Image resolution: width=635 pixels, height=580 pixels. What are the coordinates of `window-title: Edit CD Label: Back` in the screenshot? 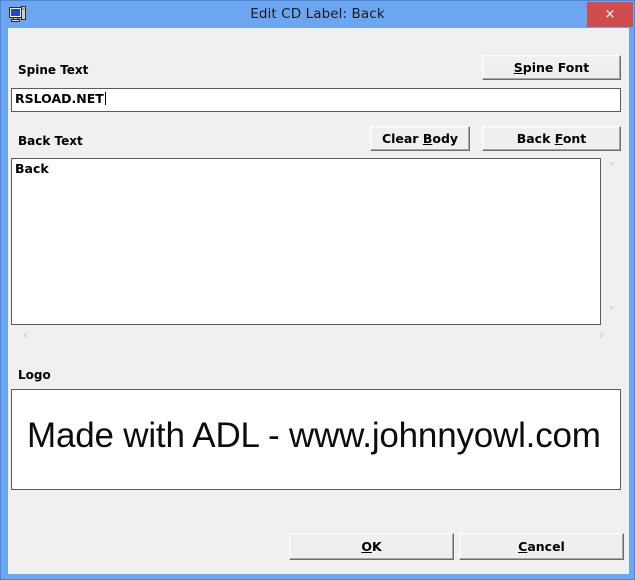 It's located at (317, 14).